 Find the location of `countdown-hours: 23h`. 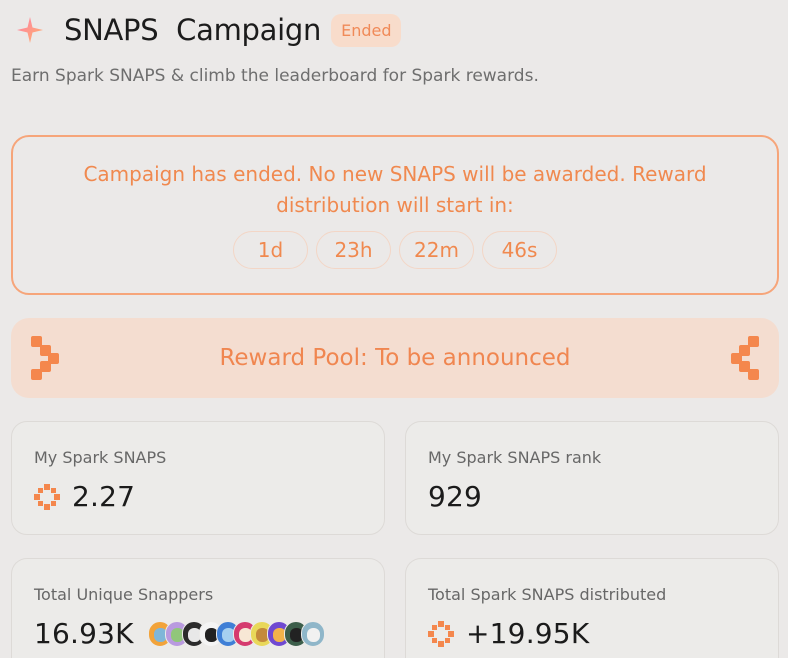

countdown-hours: 23h is located at coordinates (353, 250).